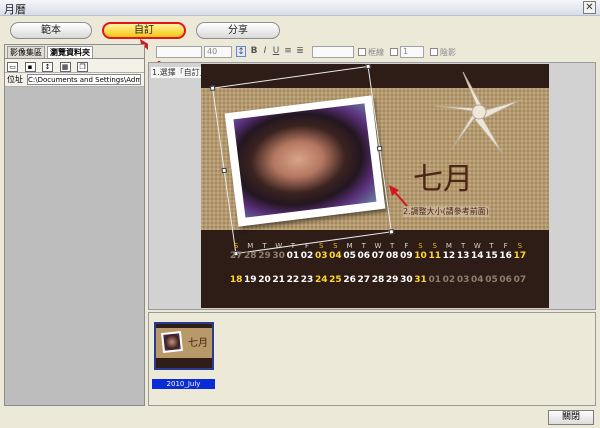  What do you see at coordinates (362, 52) in the screenshot?
I see `border-checkbox` at bounding box center [362, 52].